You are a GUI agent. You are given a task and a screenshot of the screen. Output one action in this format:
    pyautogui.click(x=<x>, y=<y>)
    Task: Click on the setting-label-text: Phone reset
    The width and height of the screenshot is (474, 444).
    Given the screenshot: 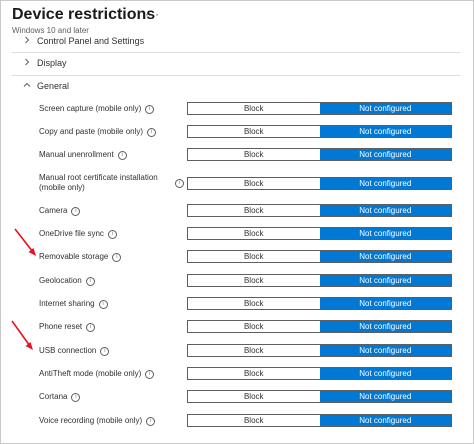 What is the action you would take?
    pyautogui.click(x=61, y=326)
    